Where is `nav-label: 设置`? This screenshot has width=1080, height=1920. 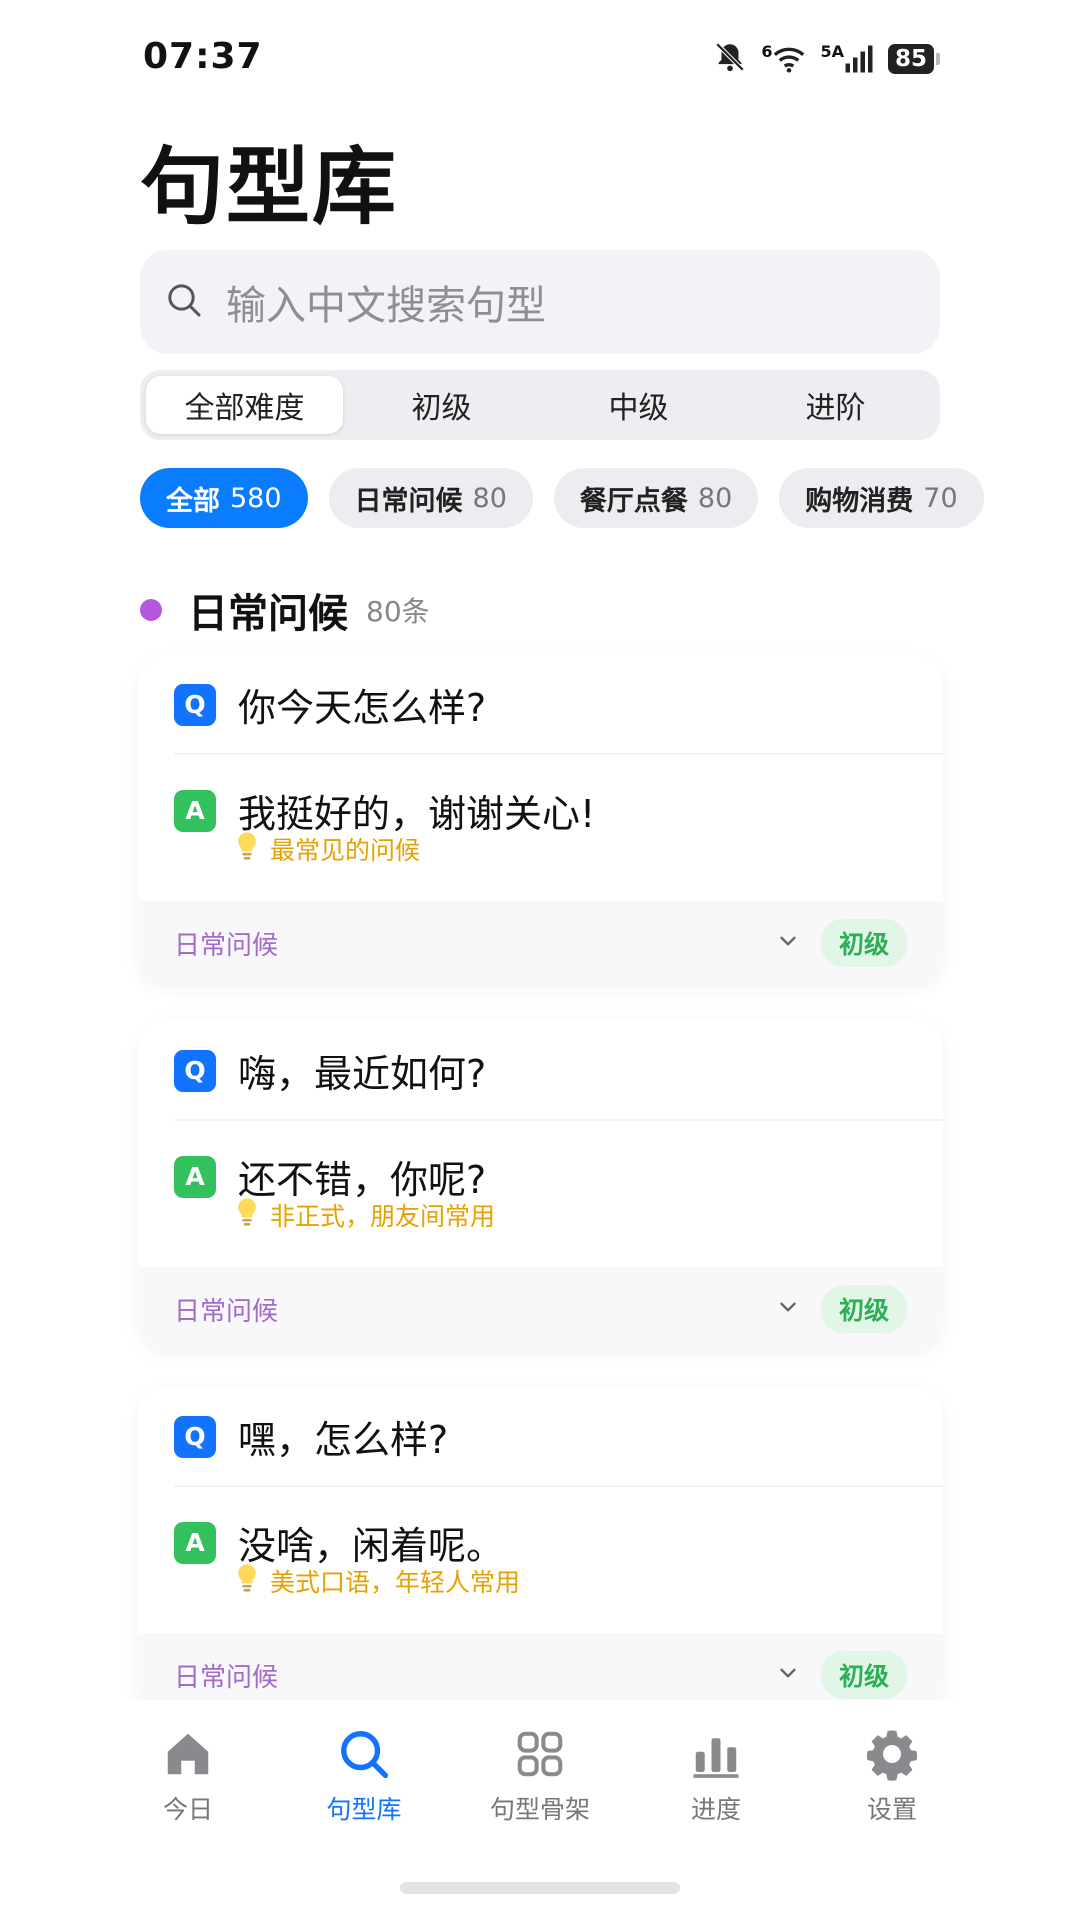
nav-label: 设置 is located at coordinates (891, 1809).